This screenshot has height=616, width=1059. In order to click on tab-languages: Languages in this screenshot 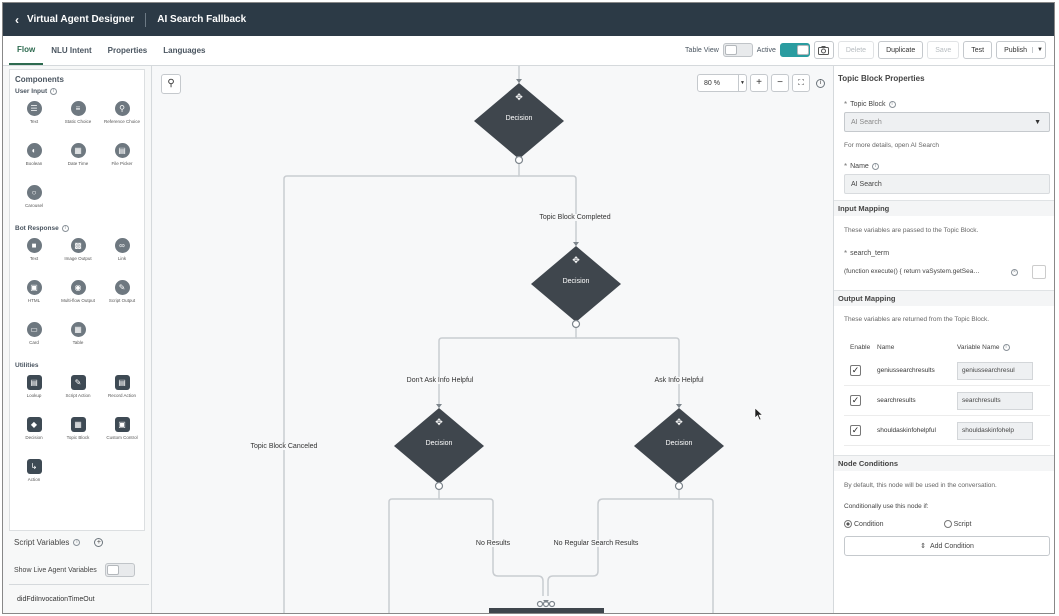, I will do `click(184, 50)`.